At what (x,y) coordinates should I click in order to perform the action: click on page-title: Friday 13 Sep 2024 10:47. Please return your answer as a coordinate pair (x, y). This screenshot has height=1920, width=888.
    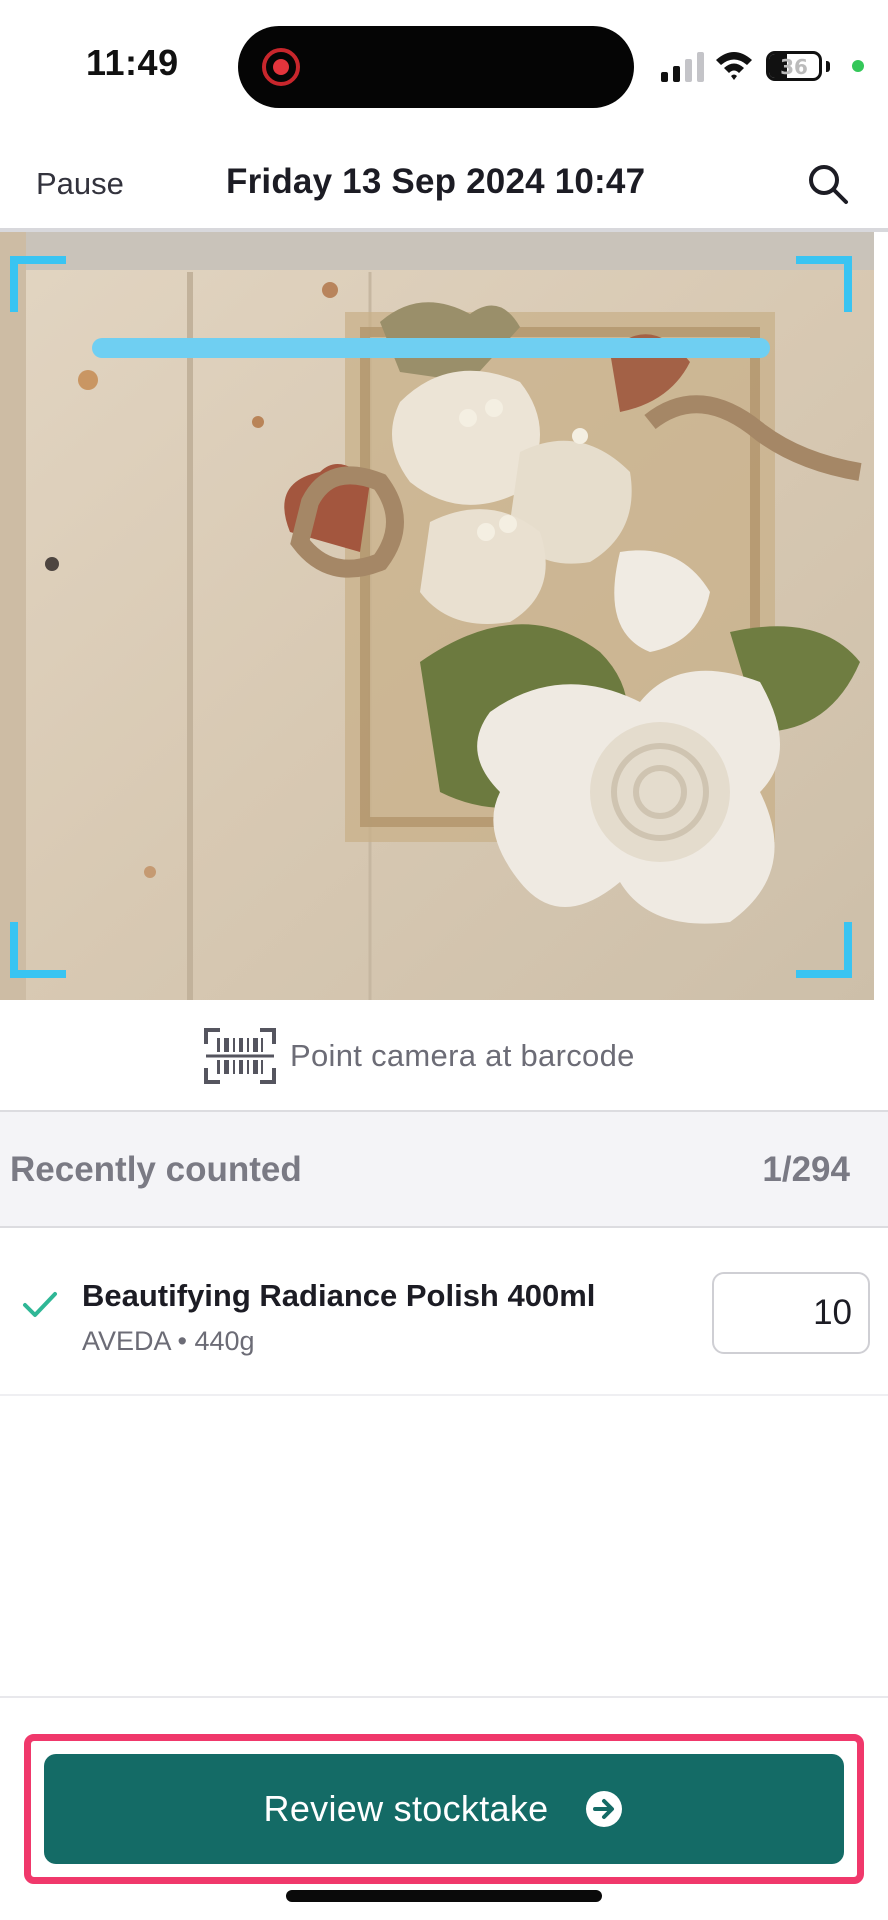
    Looking at the image, I should click on (436, 181).